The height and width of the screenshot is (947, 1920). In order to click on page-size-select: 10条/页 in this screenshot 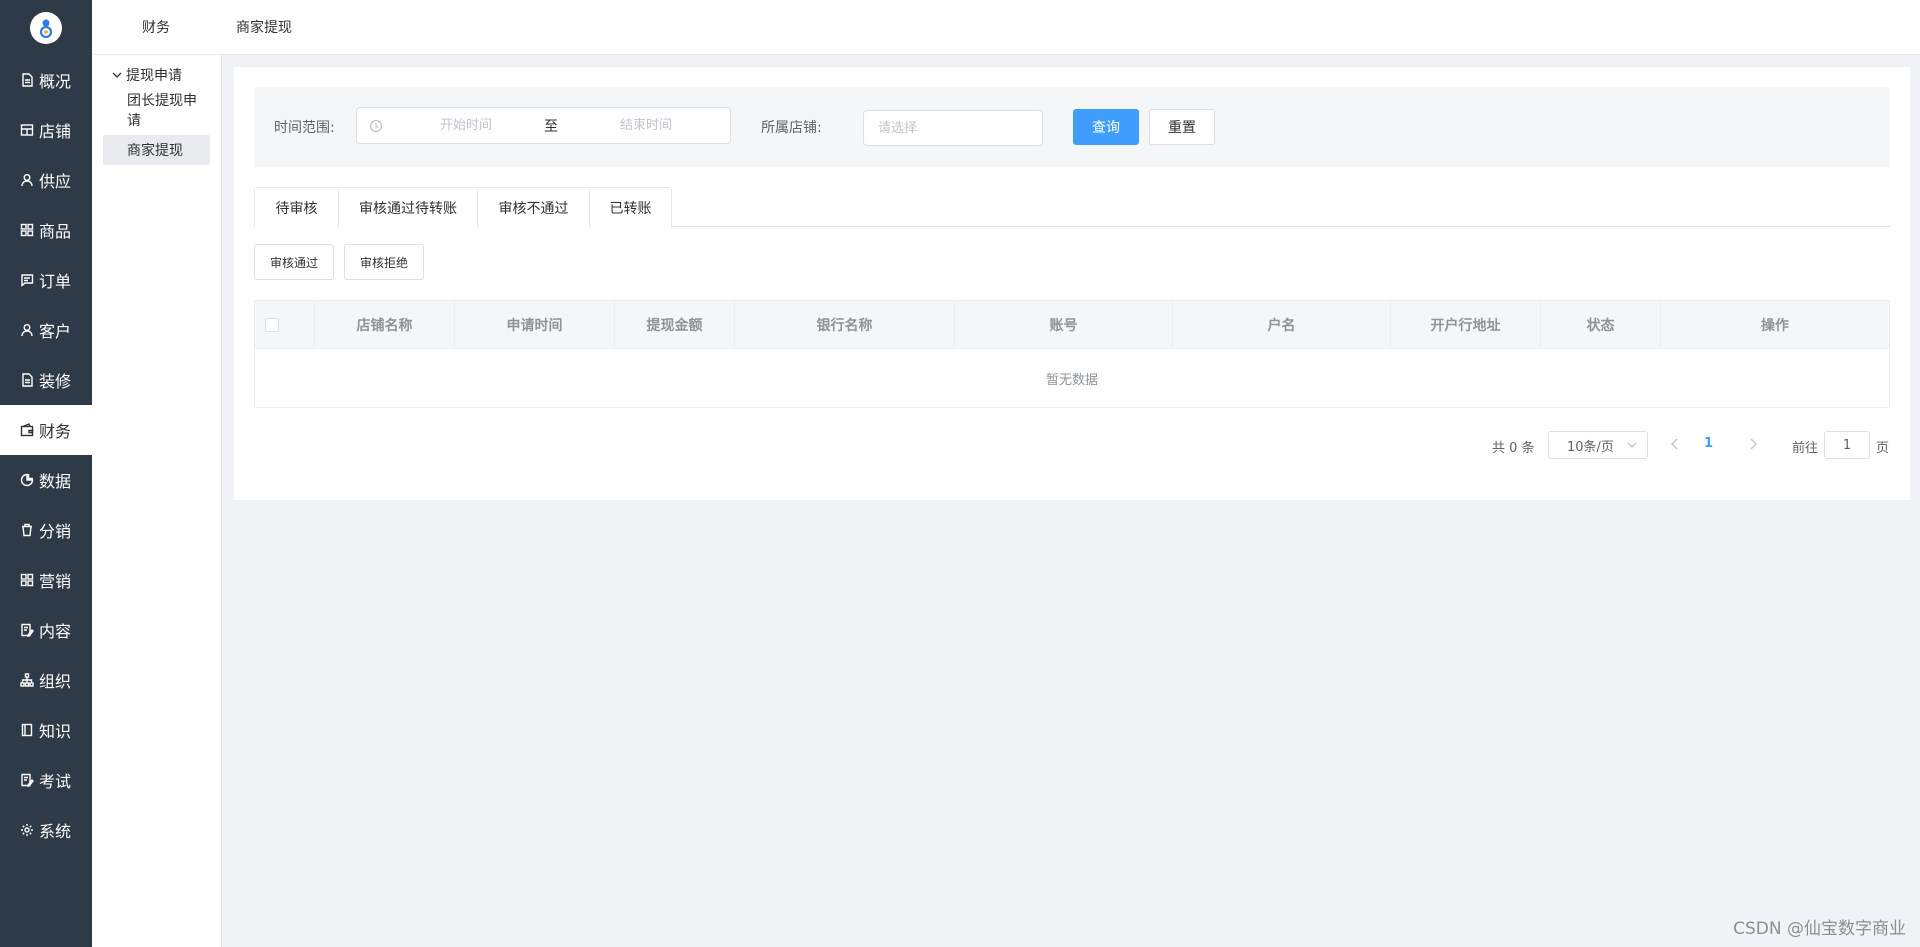, I will do `click(1598, 445)`.